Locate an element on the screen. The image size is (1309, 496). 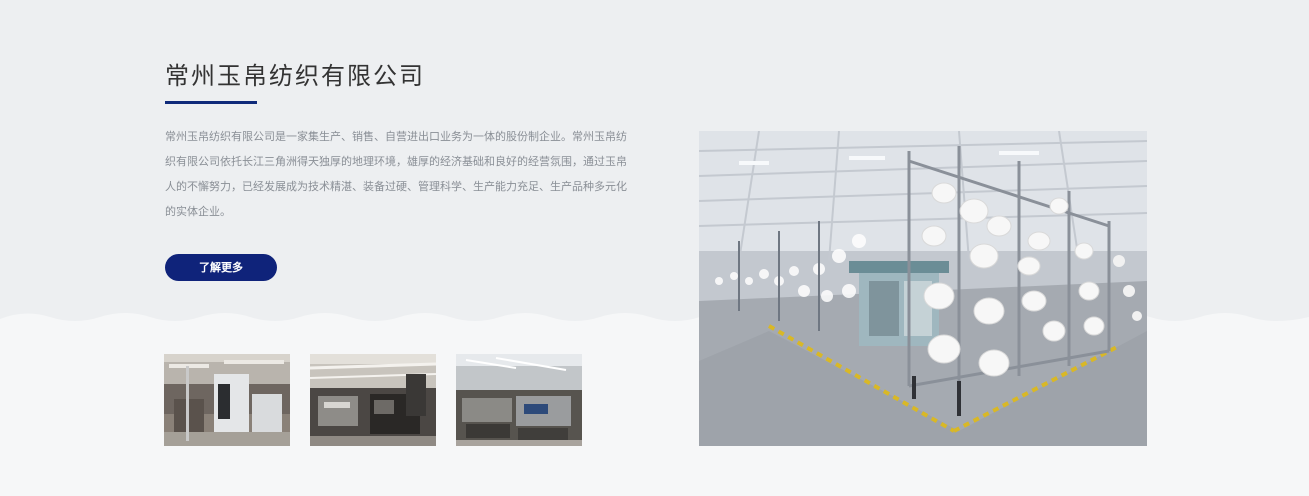
loom-photo-image is located at coordinates (373, 400).